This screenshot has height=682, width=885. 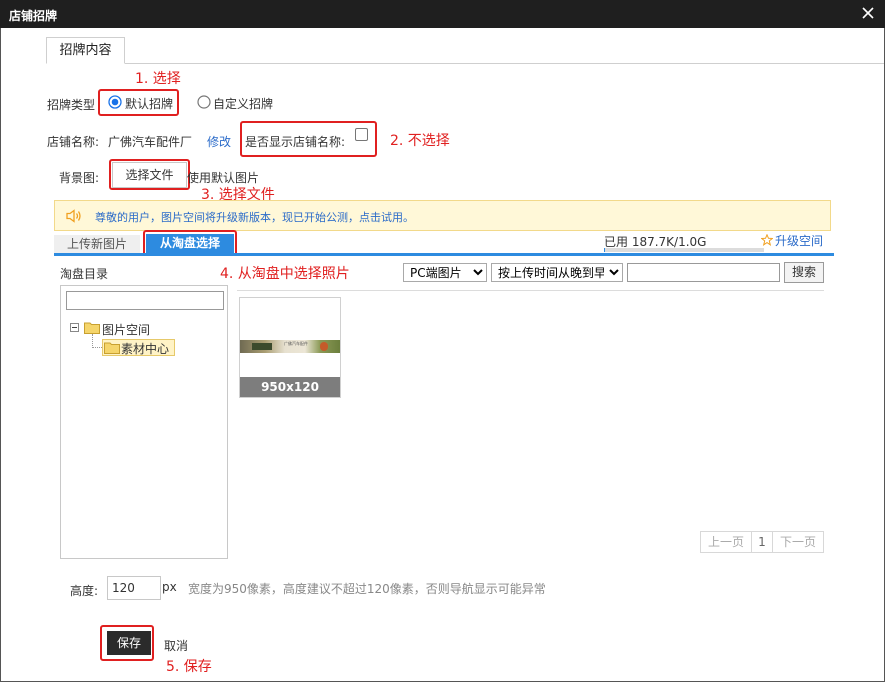 I want to click on search-button: 搜索, so click(x=804, y=272).